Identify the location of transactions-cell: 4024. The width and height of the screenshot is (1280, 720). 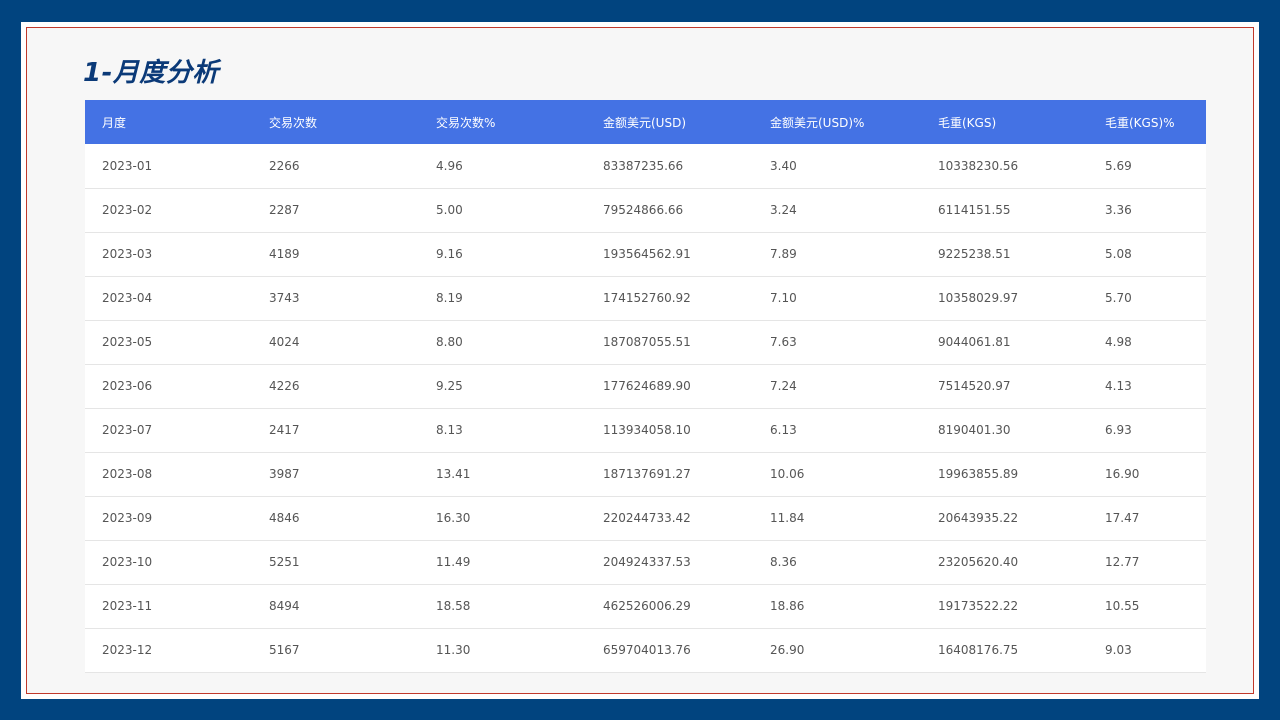
(335, 342).